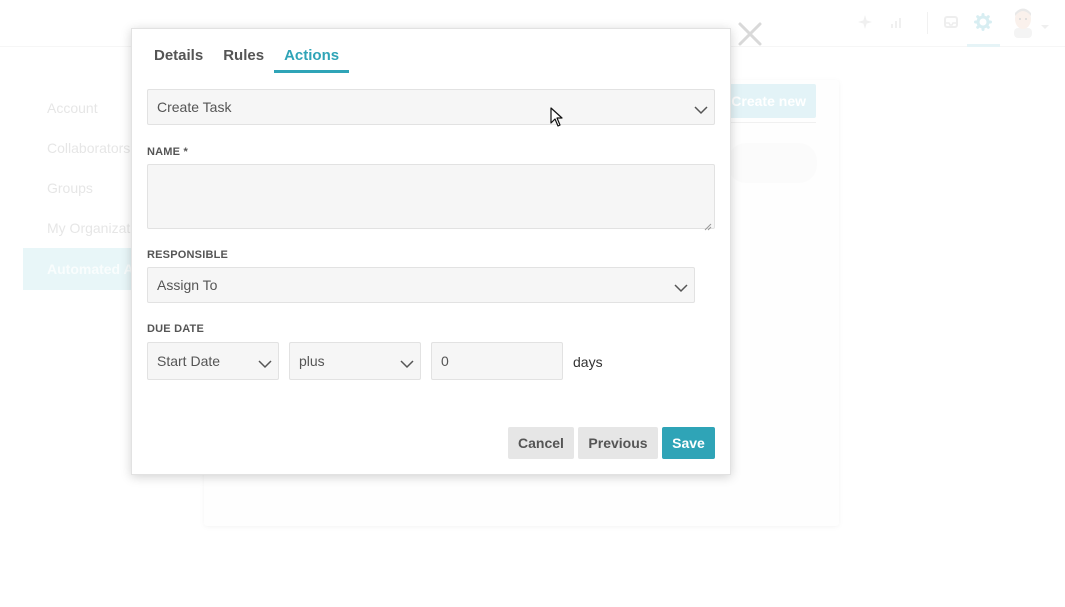  I want to click on due-date-operator-value: plus, so click(312, 361).